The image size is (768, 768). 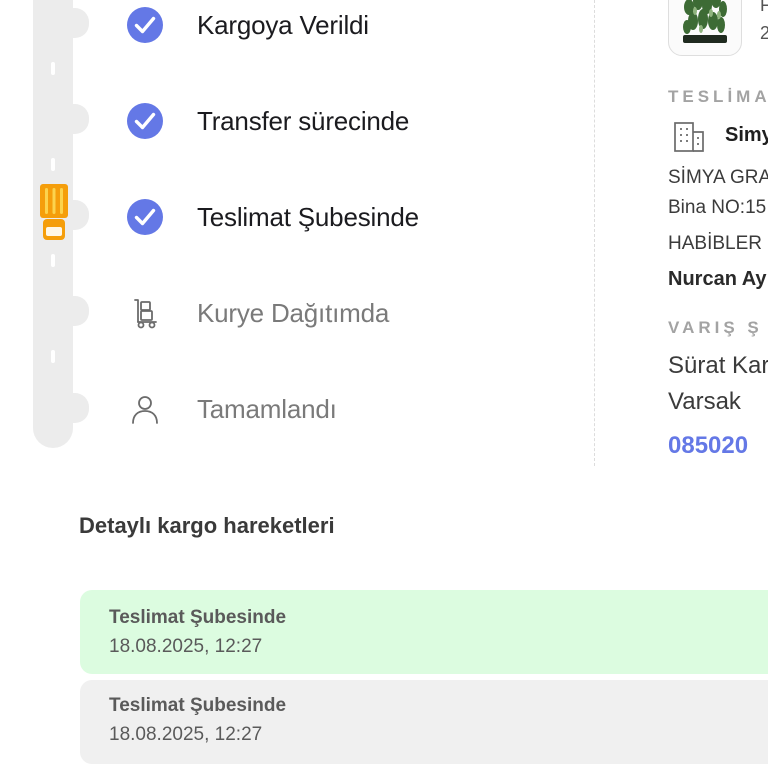 I want to click on tracking-step: Tamamlandı, so click(x=231, y=409).